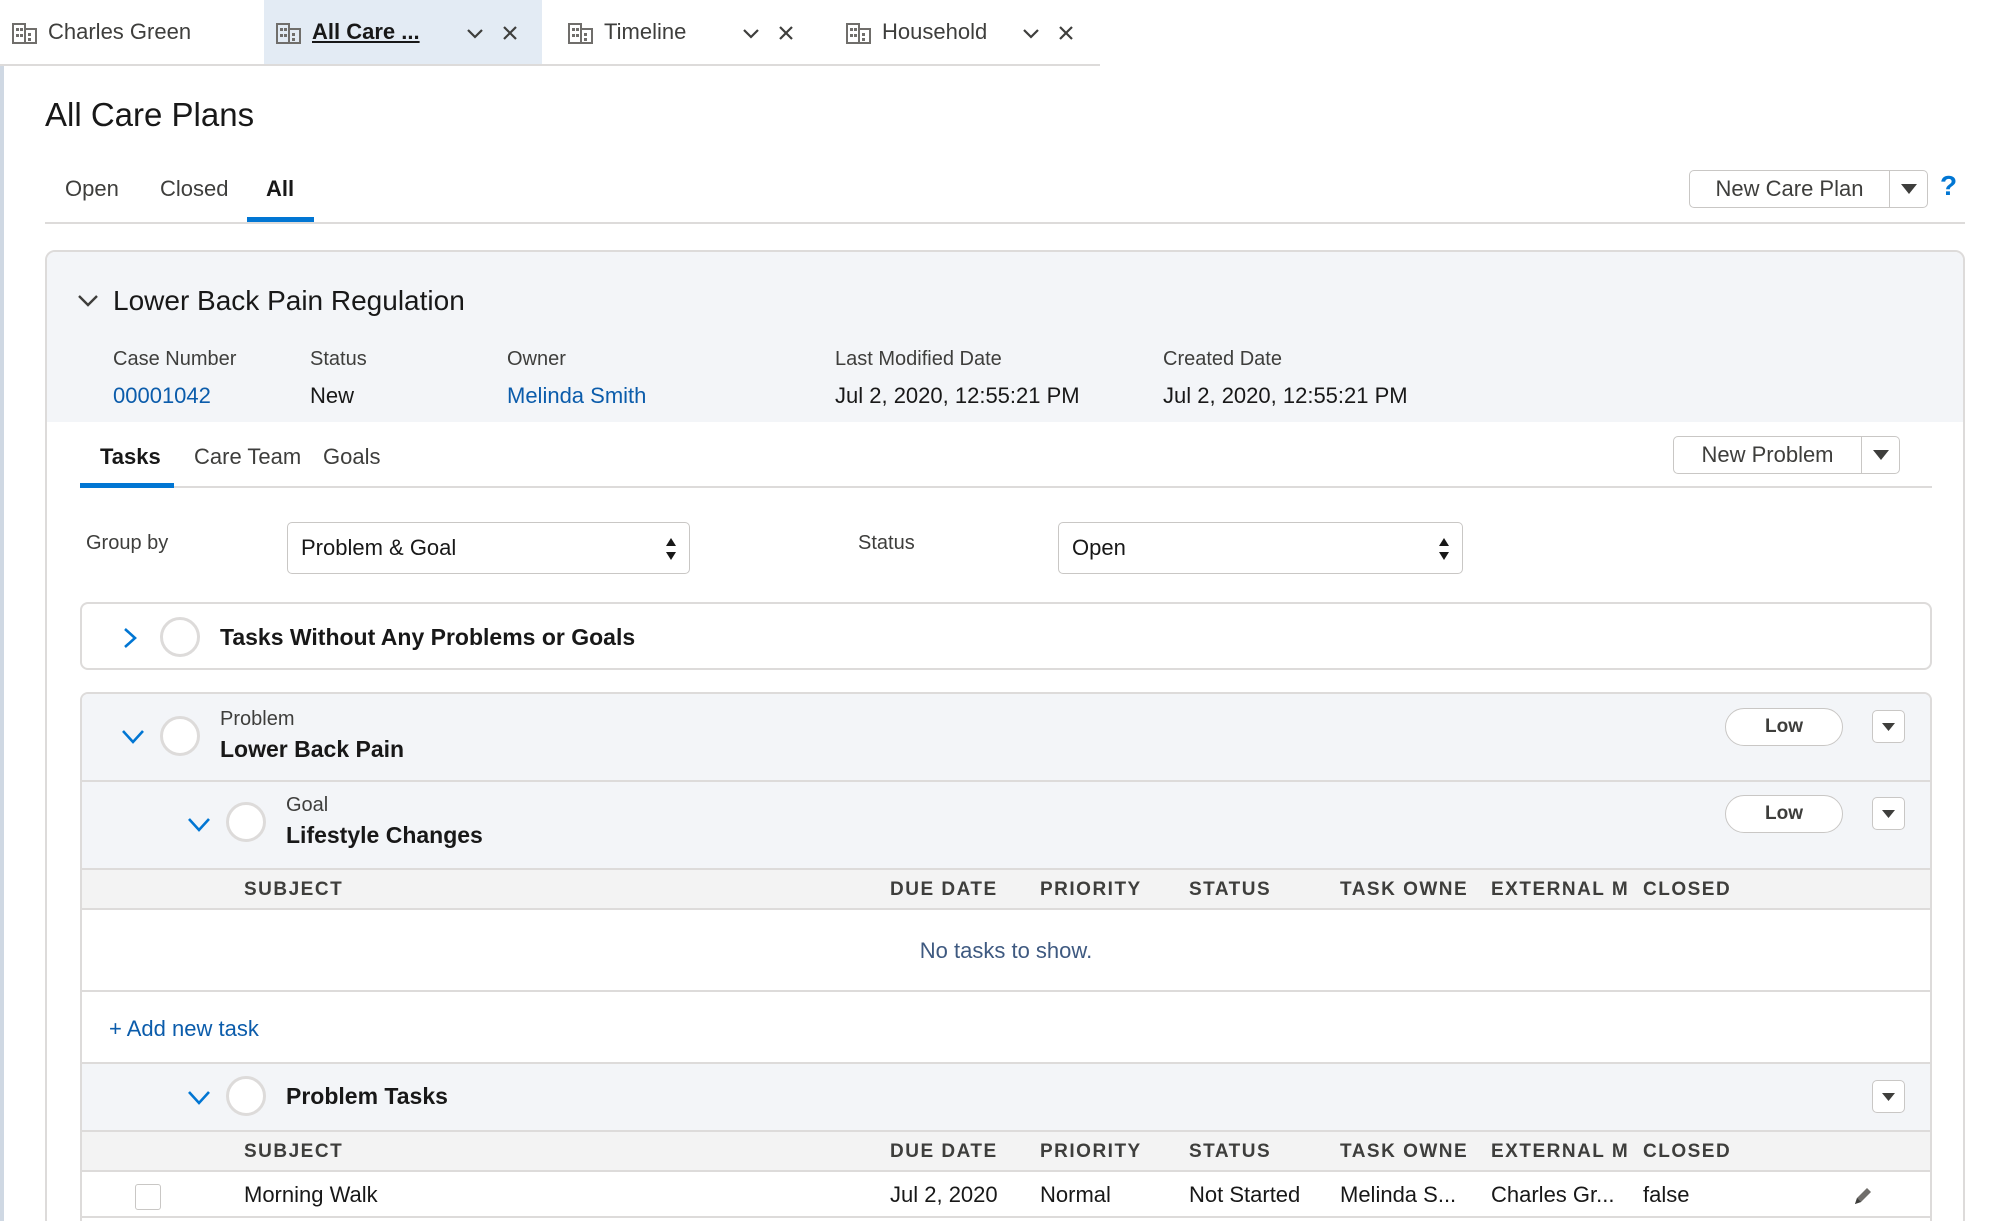  I want to click on problem-tasks-menu-button, so click(1888, 1096).